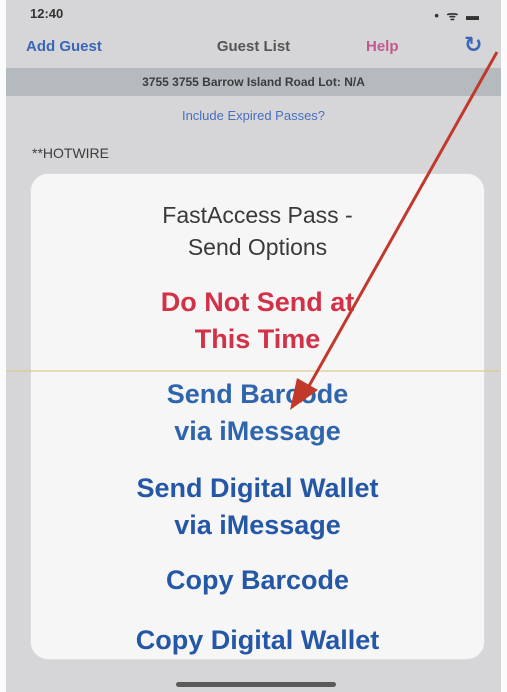 The image size is (507, 692). What do you see at coordinates (304, 394) in the screenshot?
I see `annotation-arrow-head` at bounding box center [304, 394].